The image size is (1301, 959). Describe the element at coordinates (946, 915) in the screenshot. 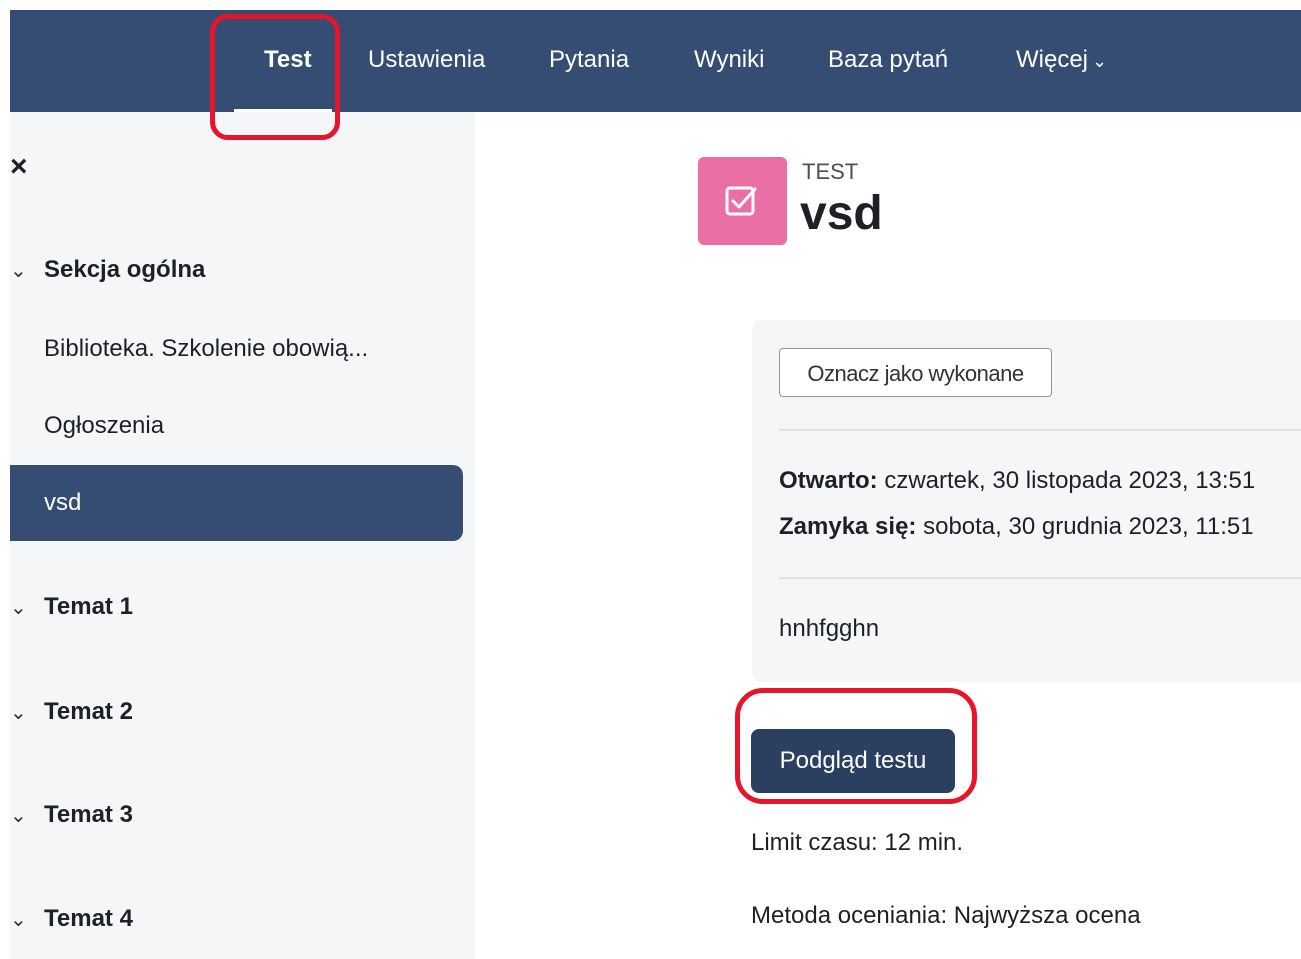

I see `grading-method-text: Metoda oceniania: Najwyższa ocena` at that location.